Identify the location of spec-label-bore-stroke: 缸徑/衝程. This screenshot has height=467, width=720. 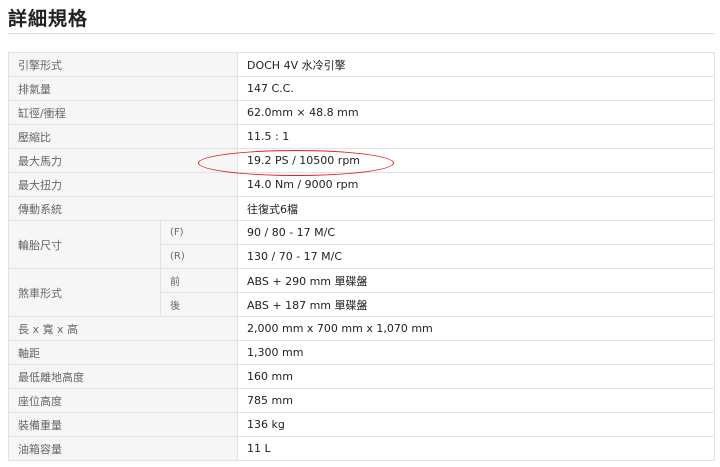
(123, 112).